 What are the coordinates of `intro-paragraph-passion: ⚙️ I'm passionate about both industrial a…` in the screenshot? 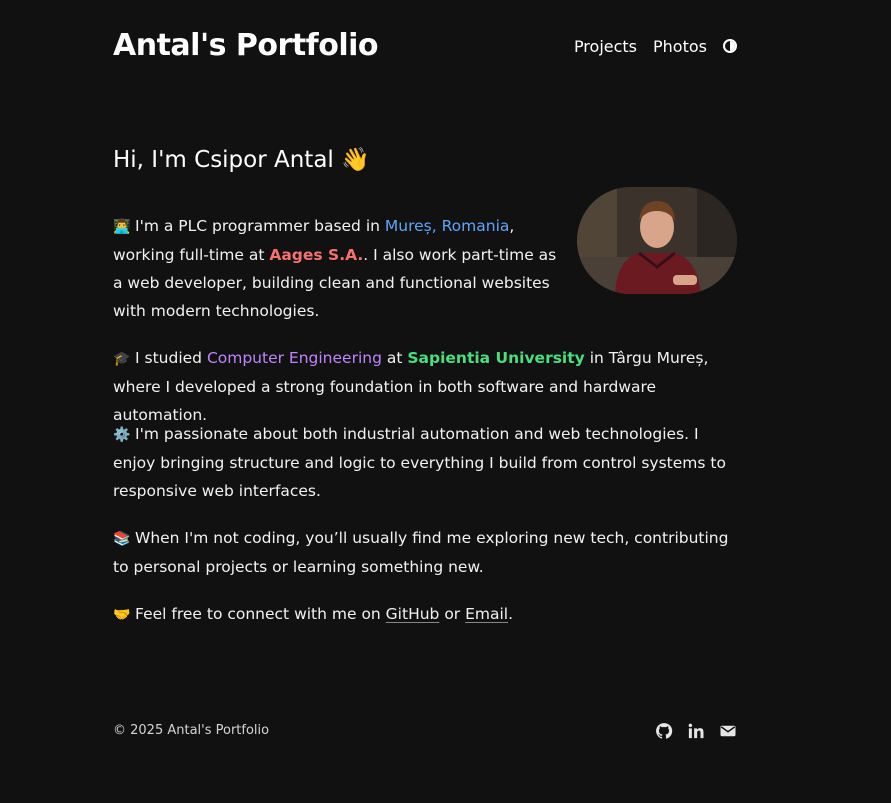 It's located at (428, 462).